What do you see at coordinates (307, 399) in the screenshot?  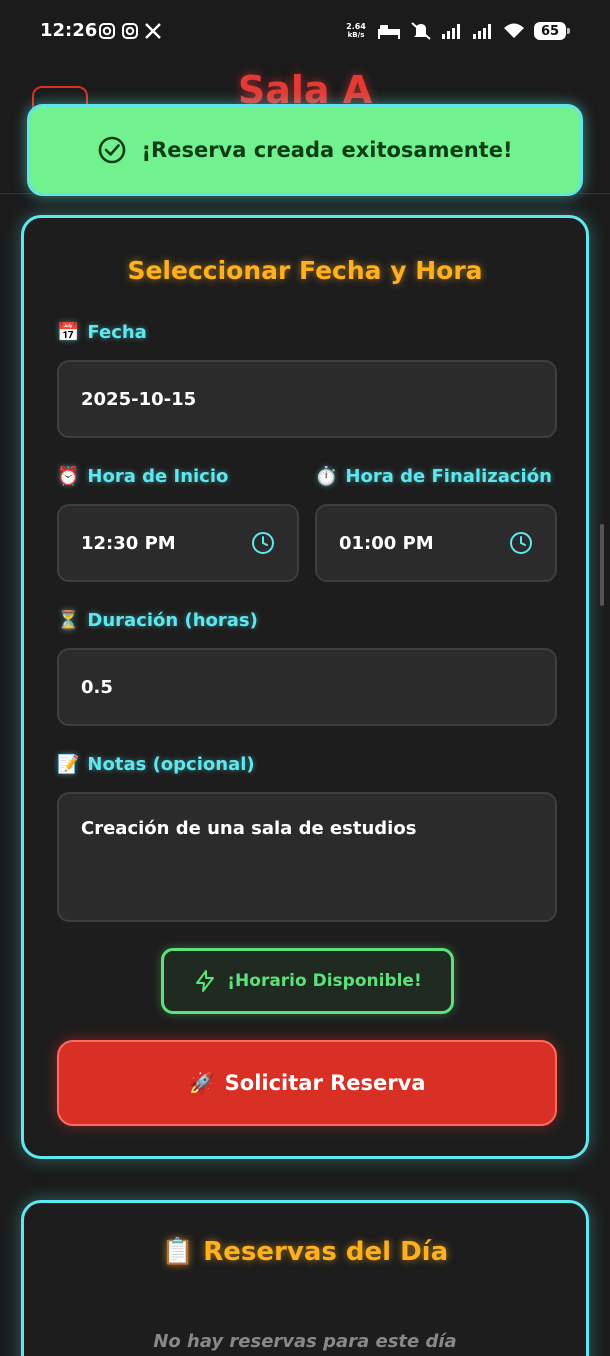 I see `date-field: 2025-10-15` at bounding box center [307, 399].